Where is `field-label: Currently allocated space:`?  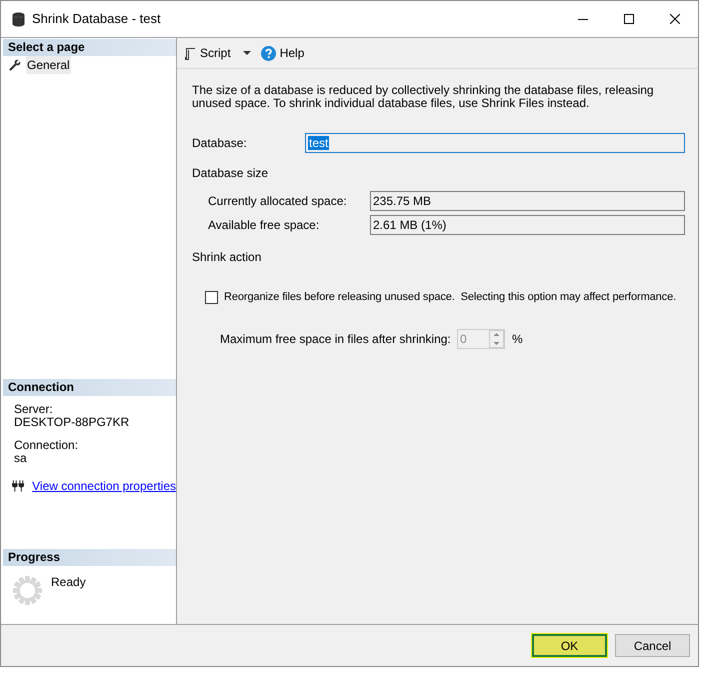
field-label: Currently allocated space: is located at coordinates (277, 201).